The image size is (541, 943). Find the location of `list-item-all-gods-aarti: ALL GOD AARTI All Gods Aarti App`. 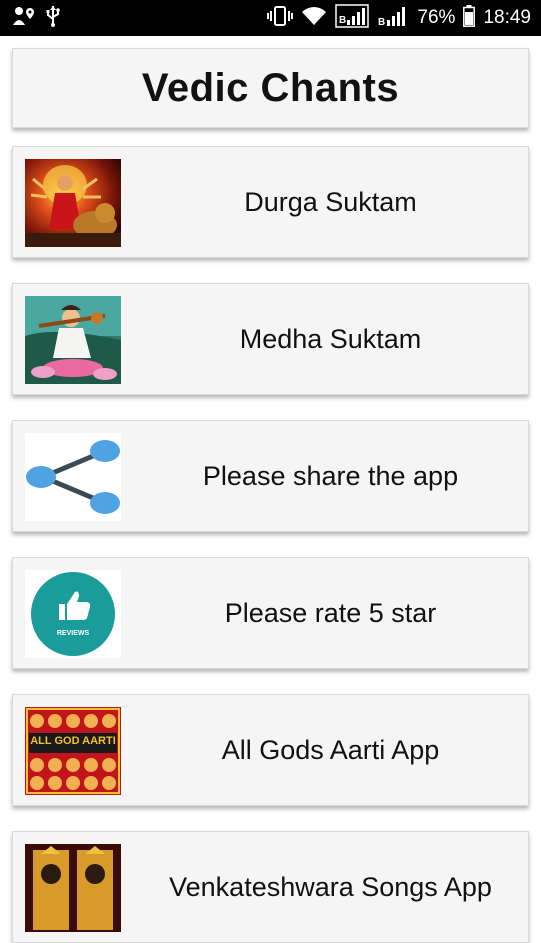

list-item-all-gods-aarti: ALL GOD AARTI All Gods Aarti App is located at coordinates (270, 750).